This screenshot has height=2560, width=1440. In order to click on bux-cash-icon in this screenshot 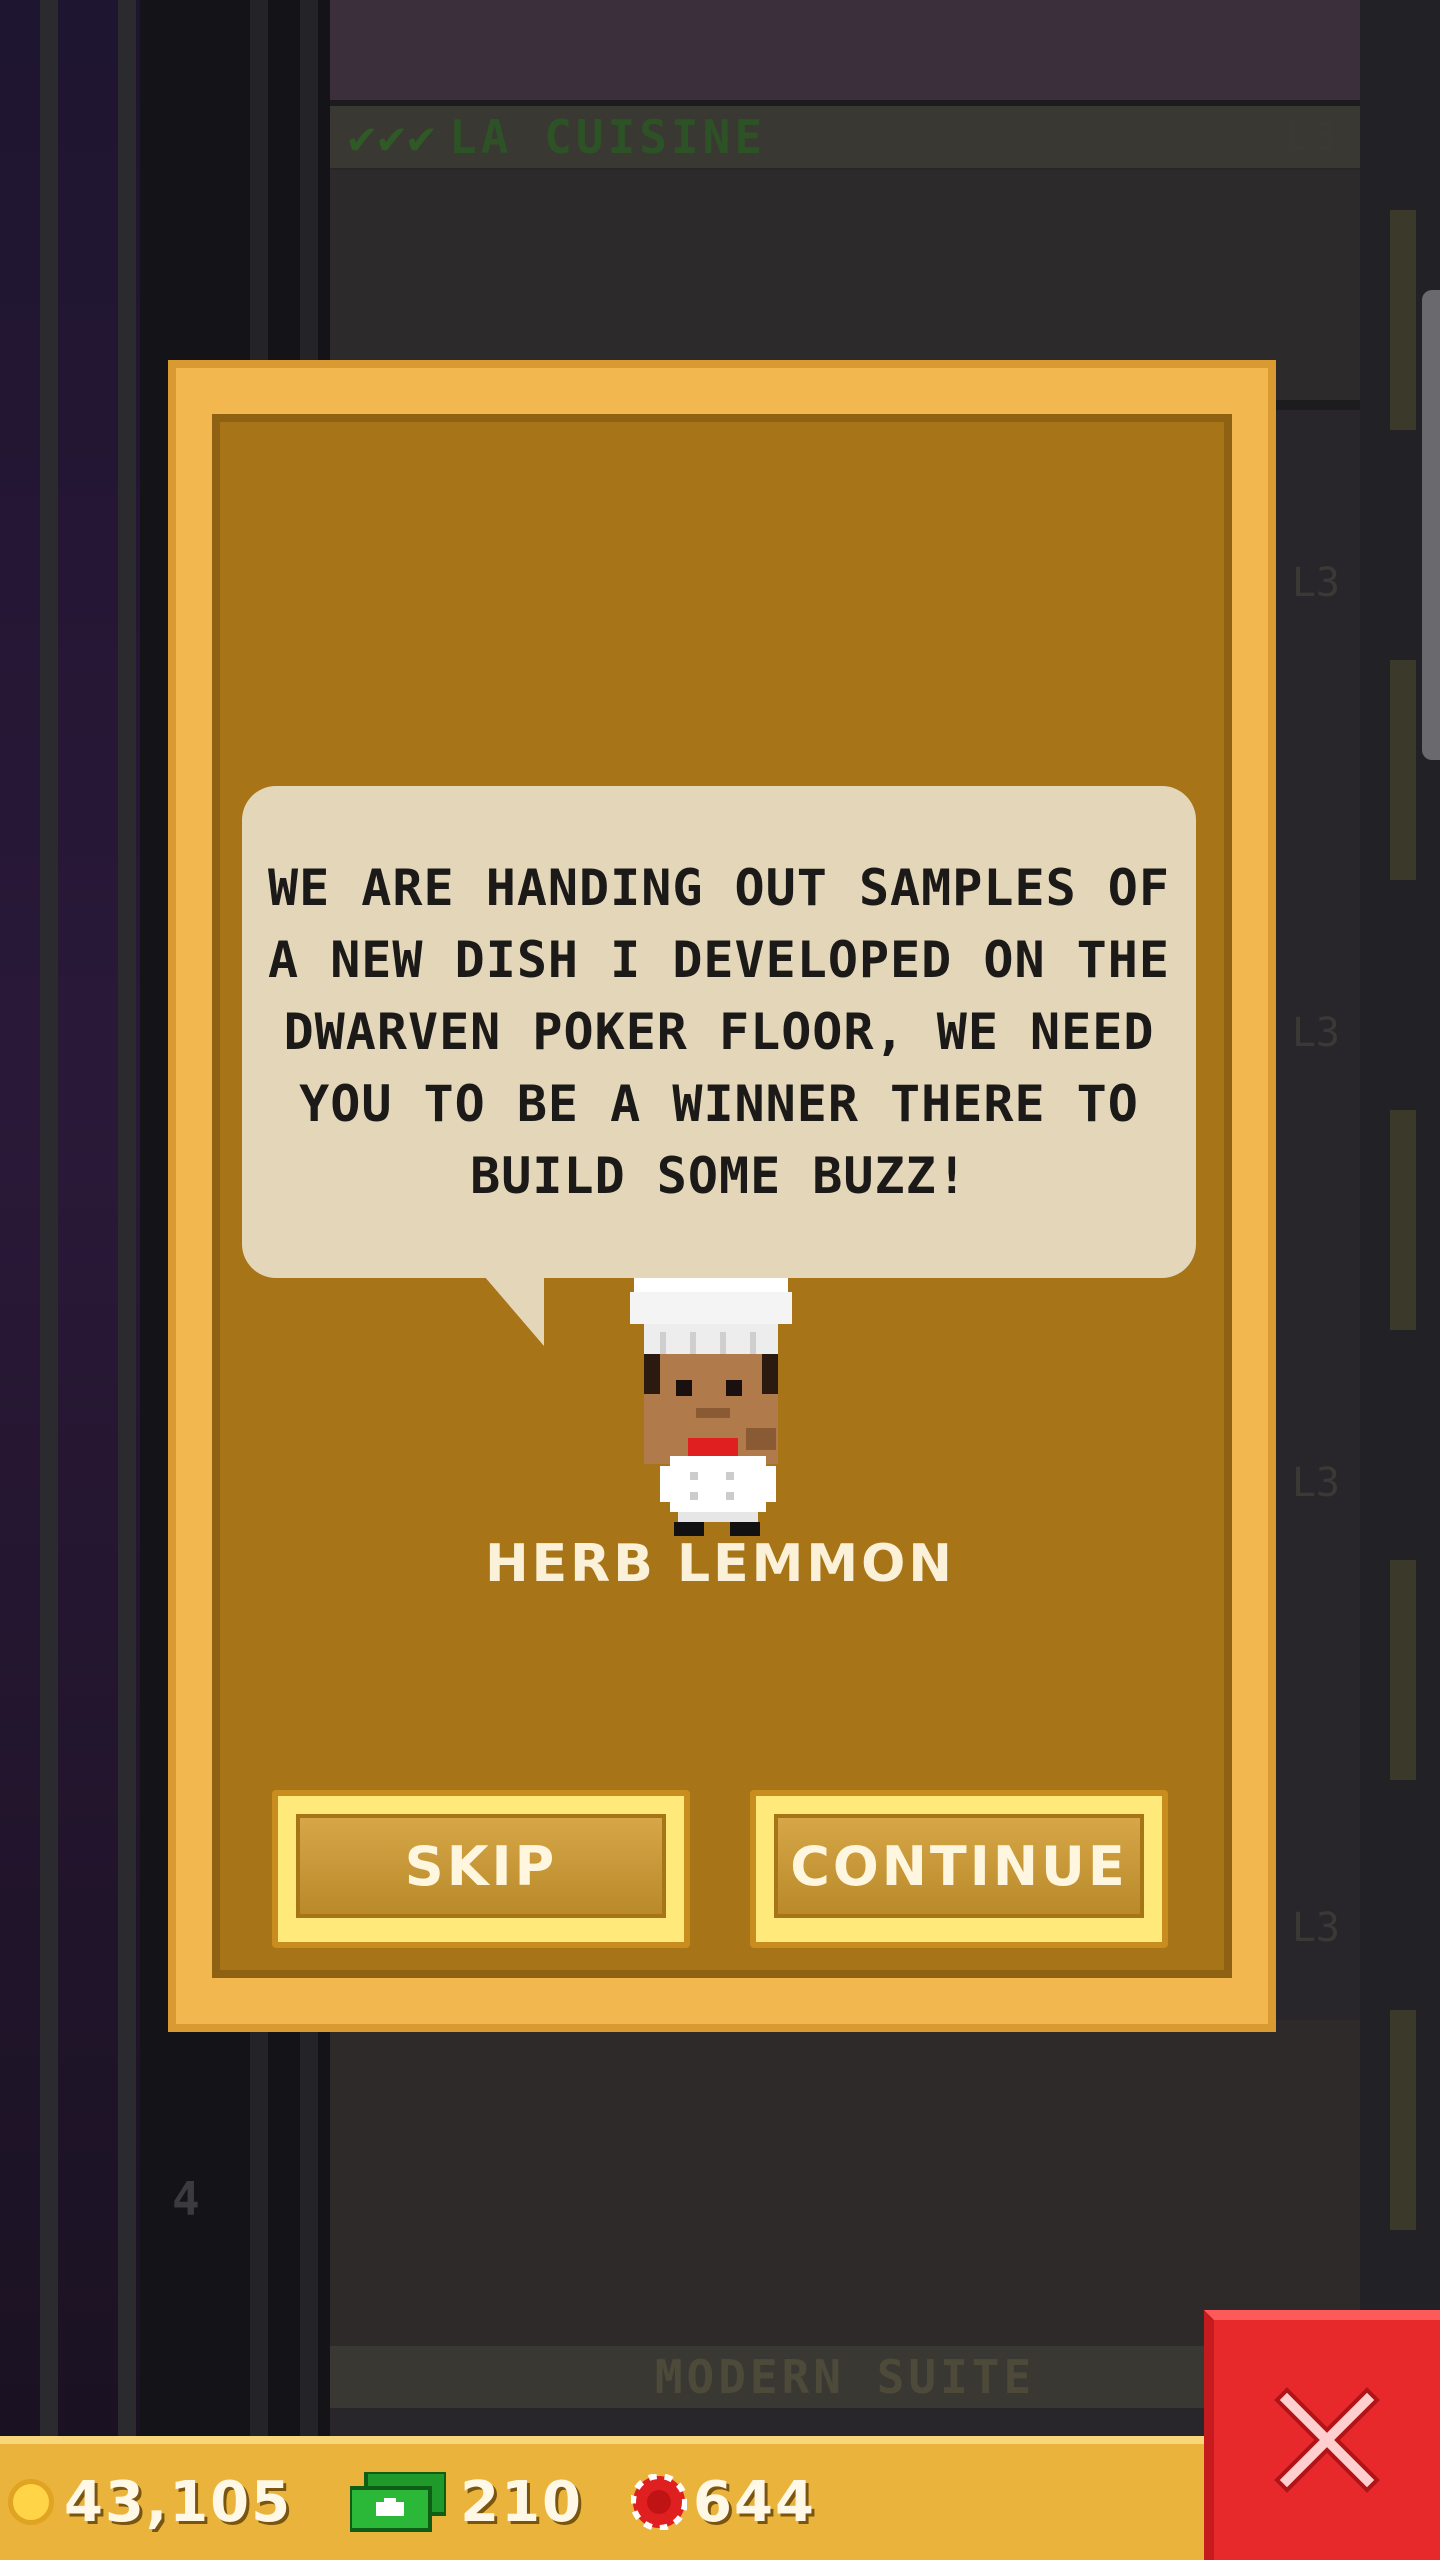, I will do `click(398, 2502)`.